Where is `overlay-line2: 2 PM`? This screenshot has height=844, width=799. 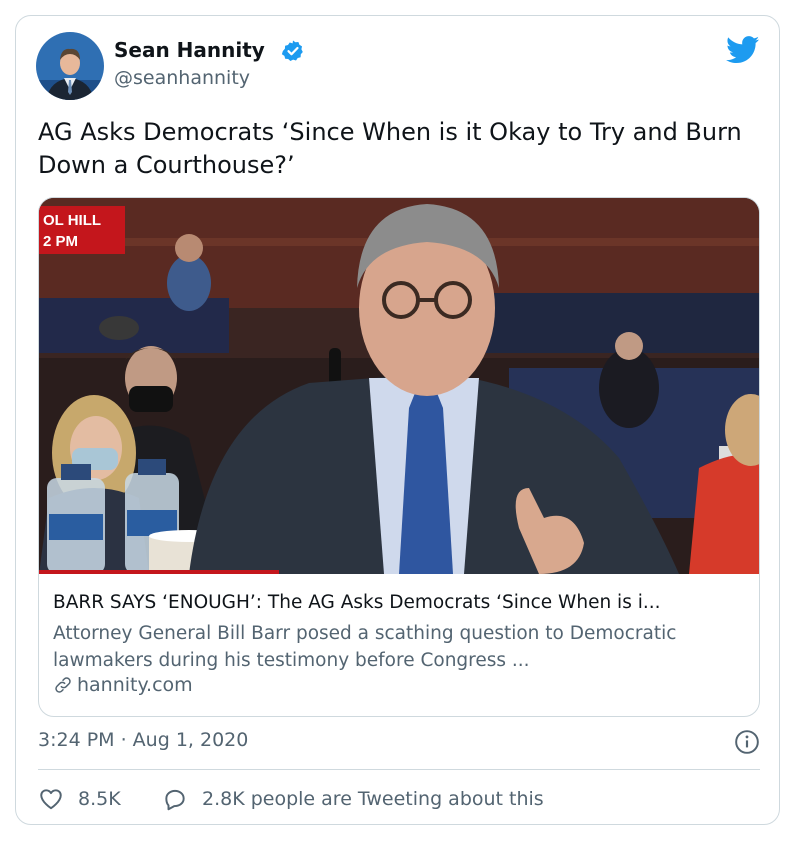
overlay-line2: 2 PM is located at coordinates (60, 241).